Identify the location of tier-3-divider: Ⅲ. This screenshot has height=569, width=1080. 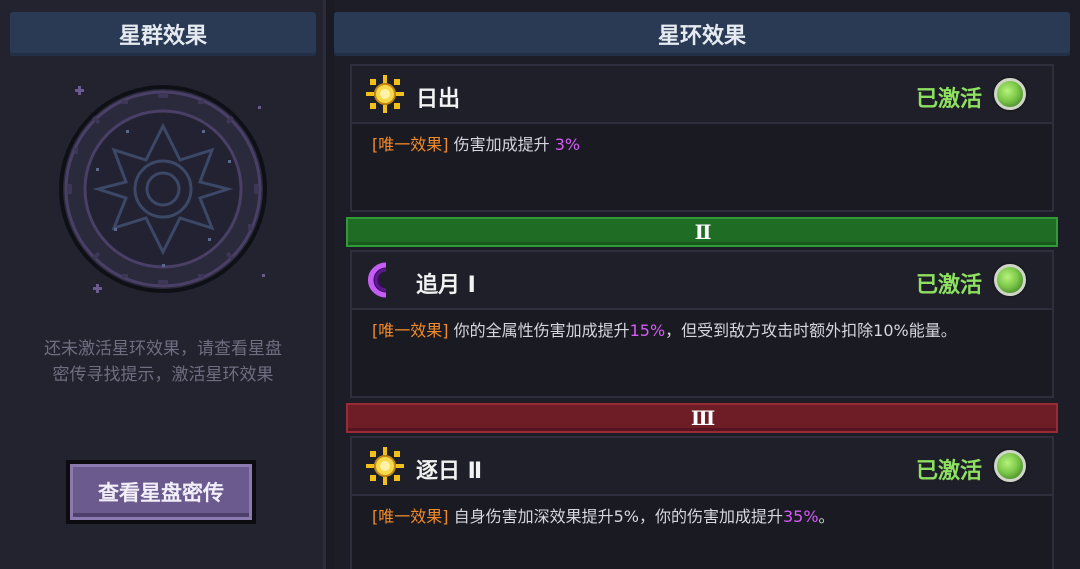
(702, 418).